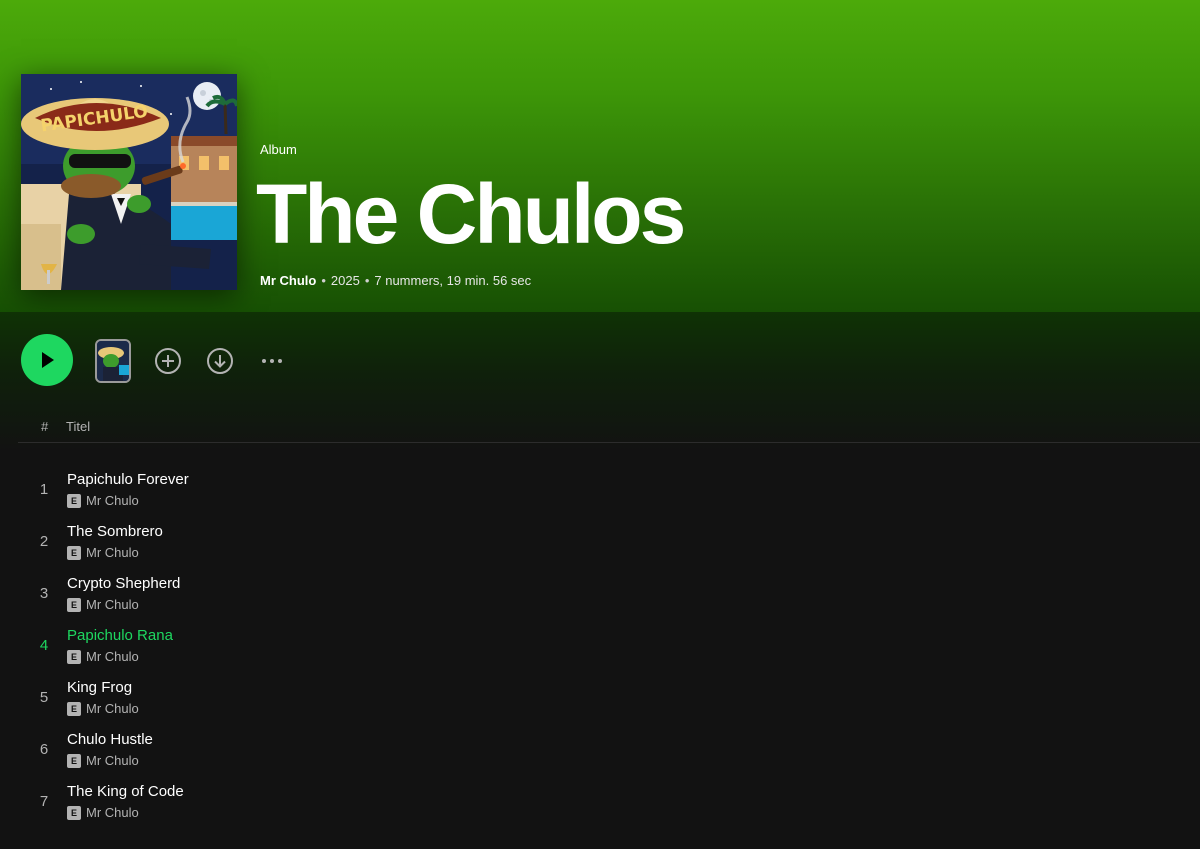 The height and width of the screenshot is (849, 1200). Describe the element at coordinates (609, 540) in the screenshot. I see `track-row: 2 The Sombrero E Mr Chulo` at that location.